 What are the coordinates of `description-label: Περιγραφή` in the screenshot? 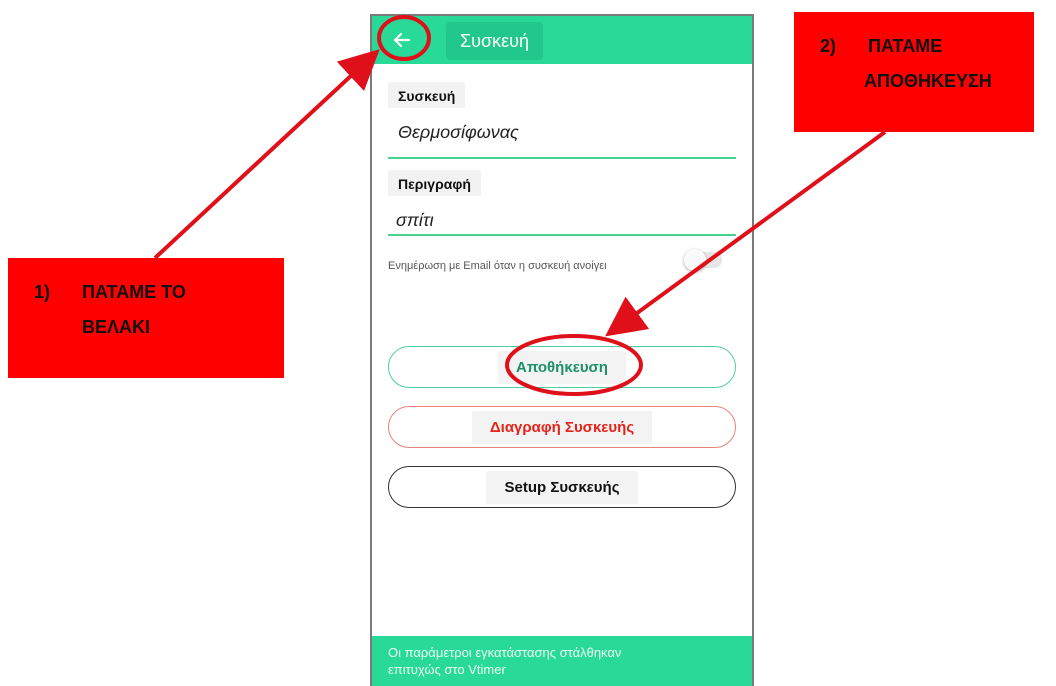 It's located at (434, 183).